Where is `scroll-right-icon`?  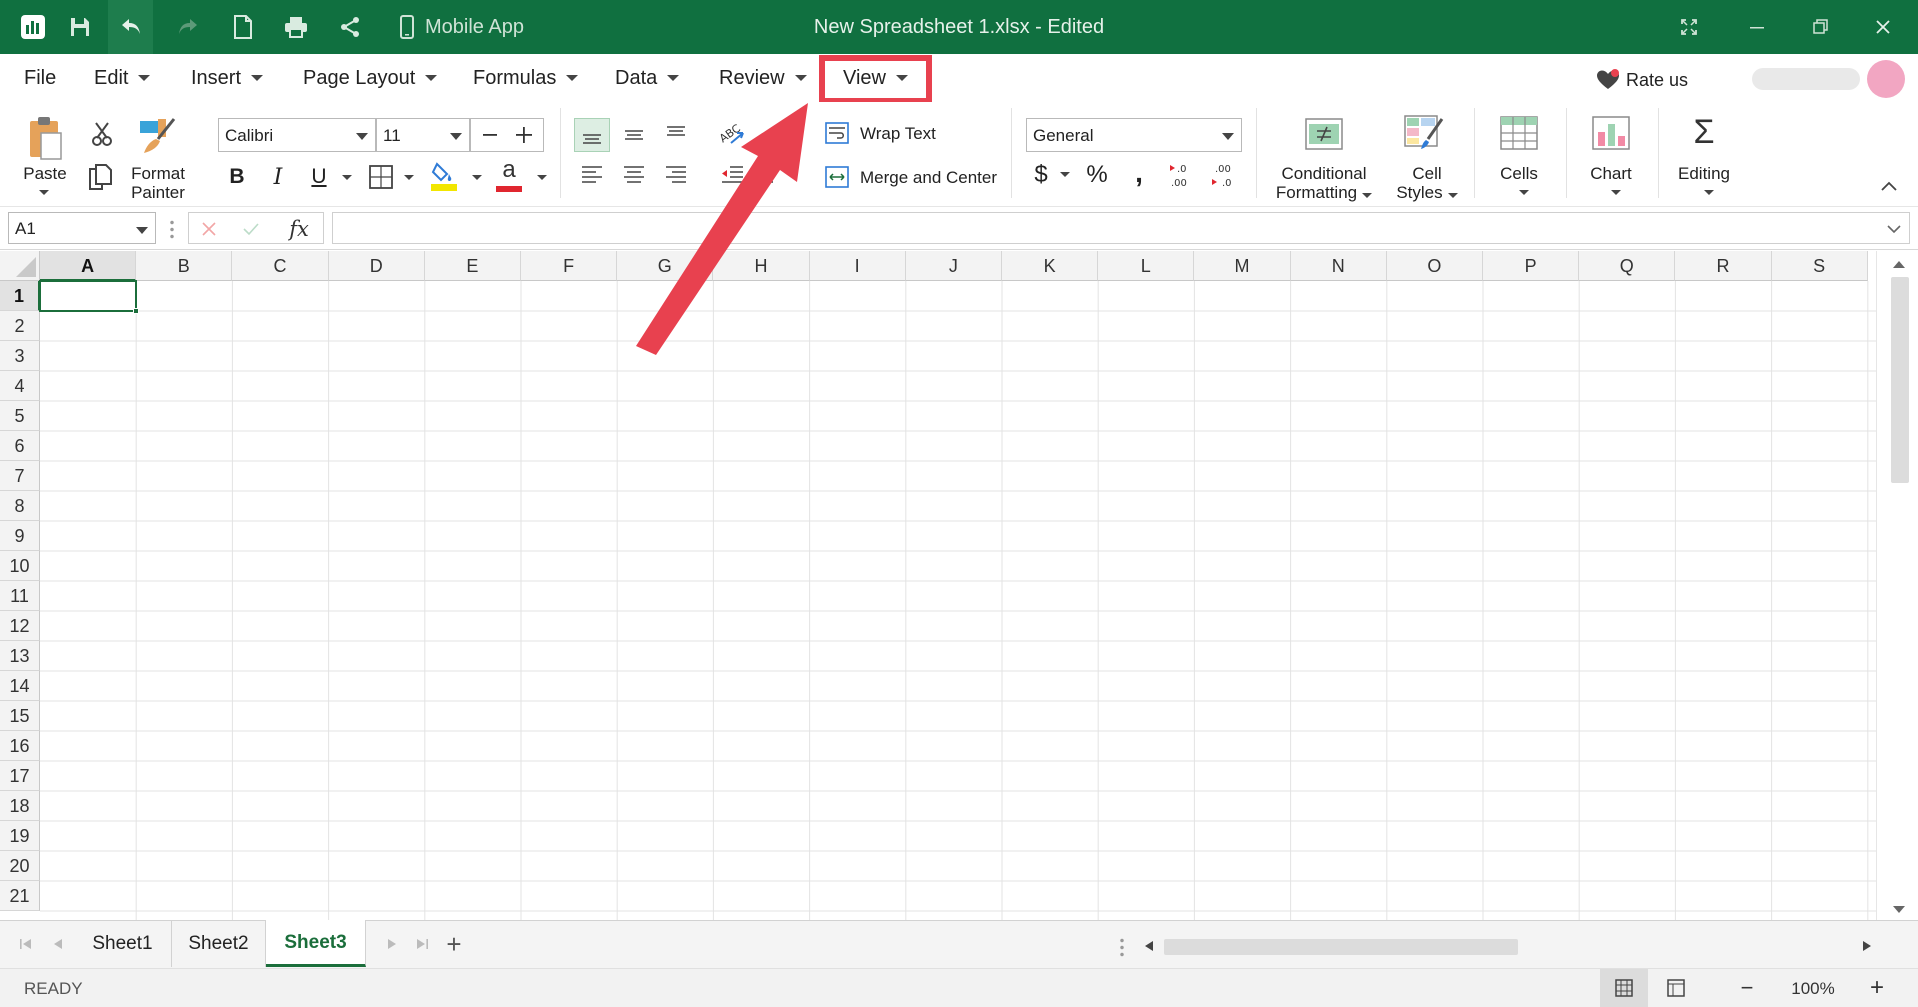
scroll-right-icon is located at coordinates (1867, 946).